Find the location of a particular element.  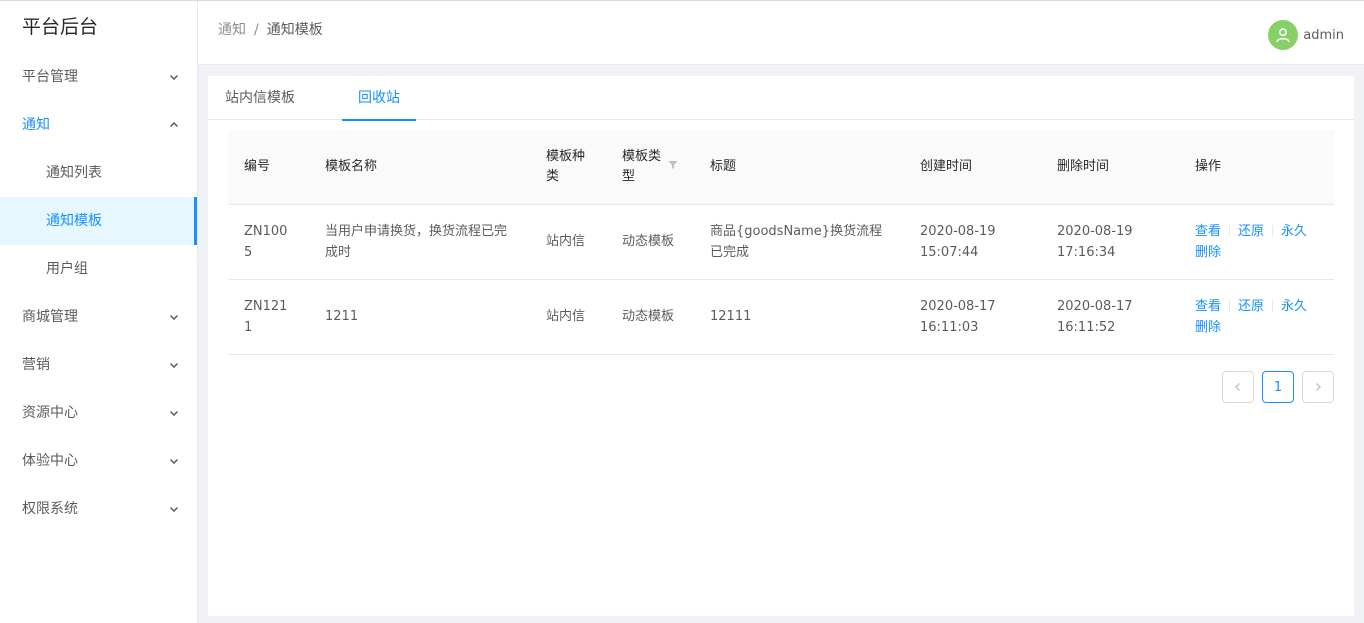

column-header: 标题 is located at coordinates (799, 167).